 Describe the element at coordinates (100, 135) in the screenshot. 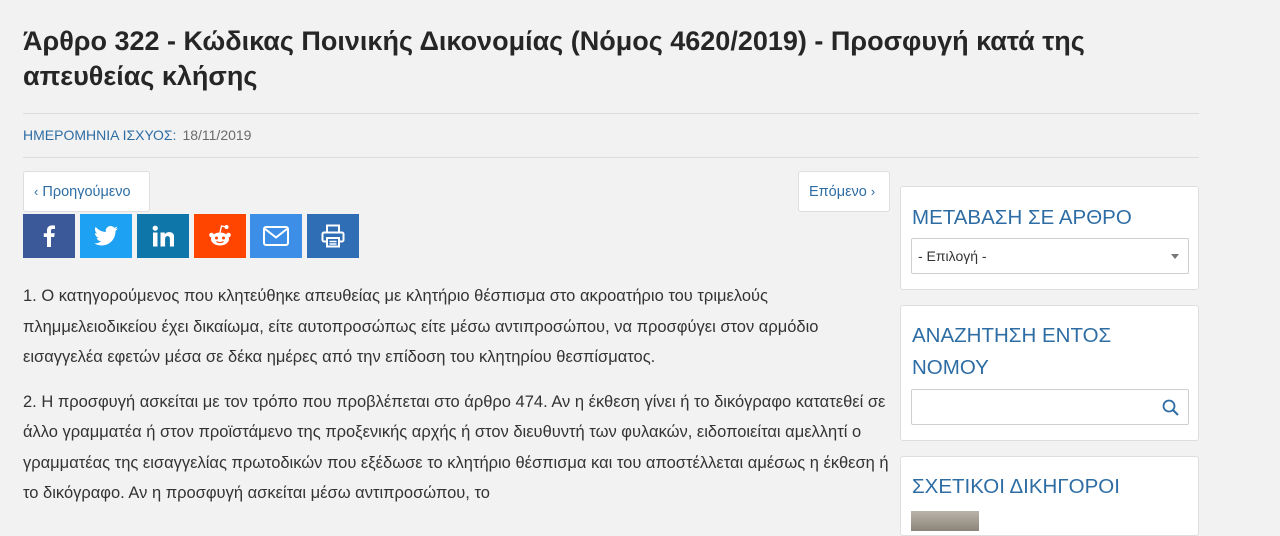

I see `effective-date-label: ΗΜΕΡΟΜΗΝΙΑ ΙΣΧΥΟΣ:` at that location.